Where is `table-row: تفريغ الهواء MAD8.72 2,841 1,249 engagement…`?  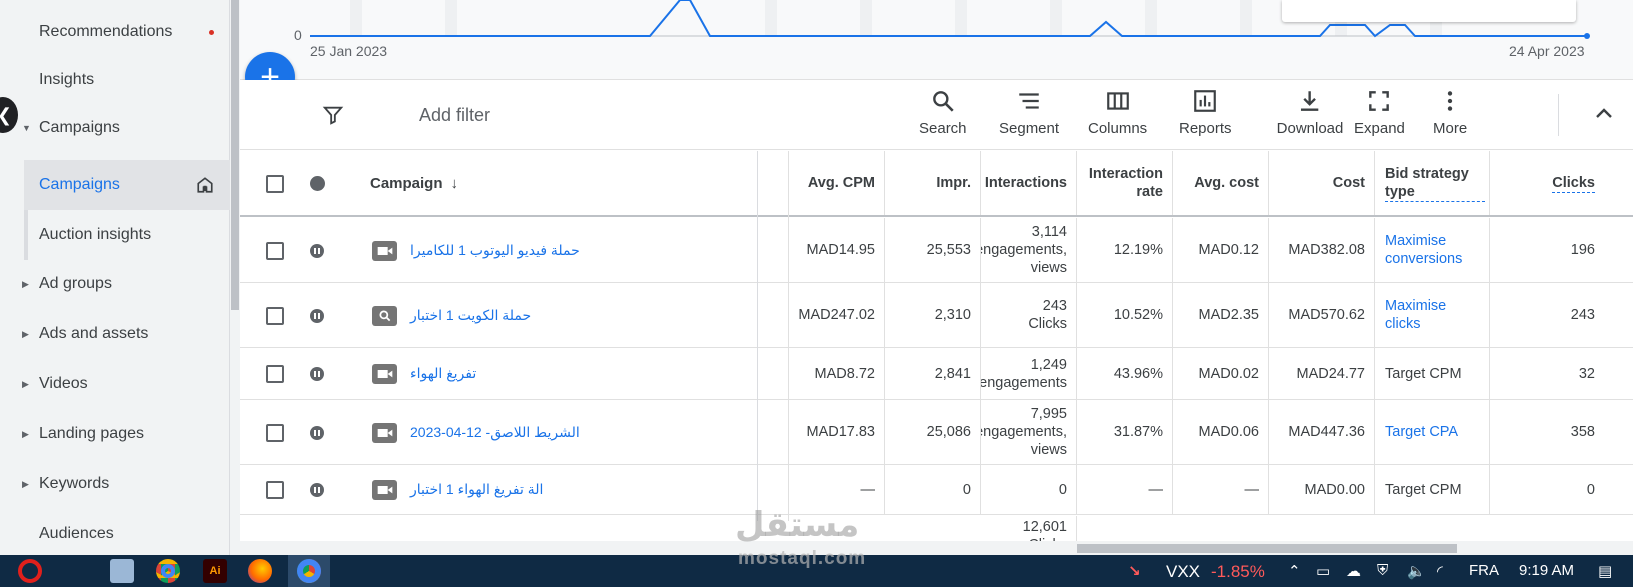
table-row: تفريغ الهواء MAD8.72 2,841 1,249 engagement… is located at coordinates (936, 374).